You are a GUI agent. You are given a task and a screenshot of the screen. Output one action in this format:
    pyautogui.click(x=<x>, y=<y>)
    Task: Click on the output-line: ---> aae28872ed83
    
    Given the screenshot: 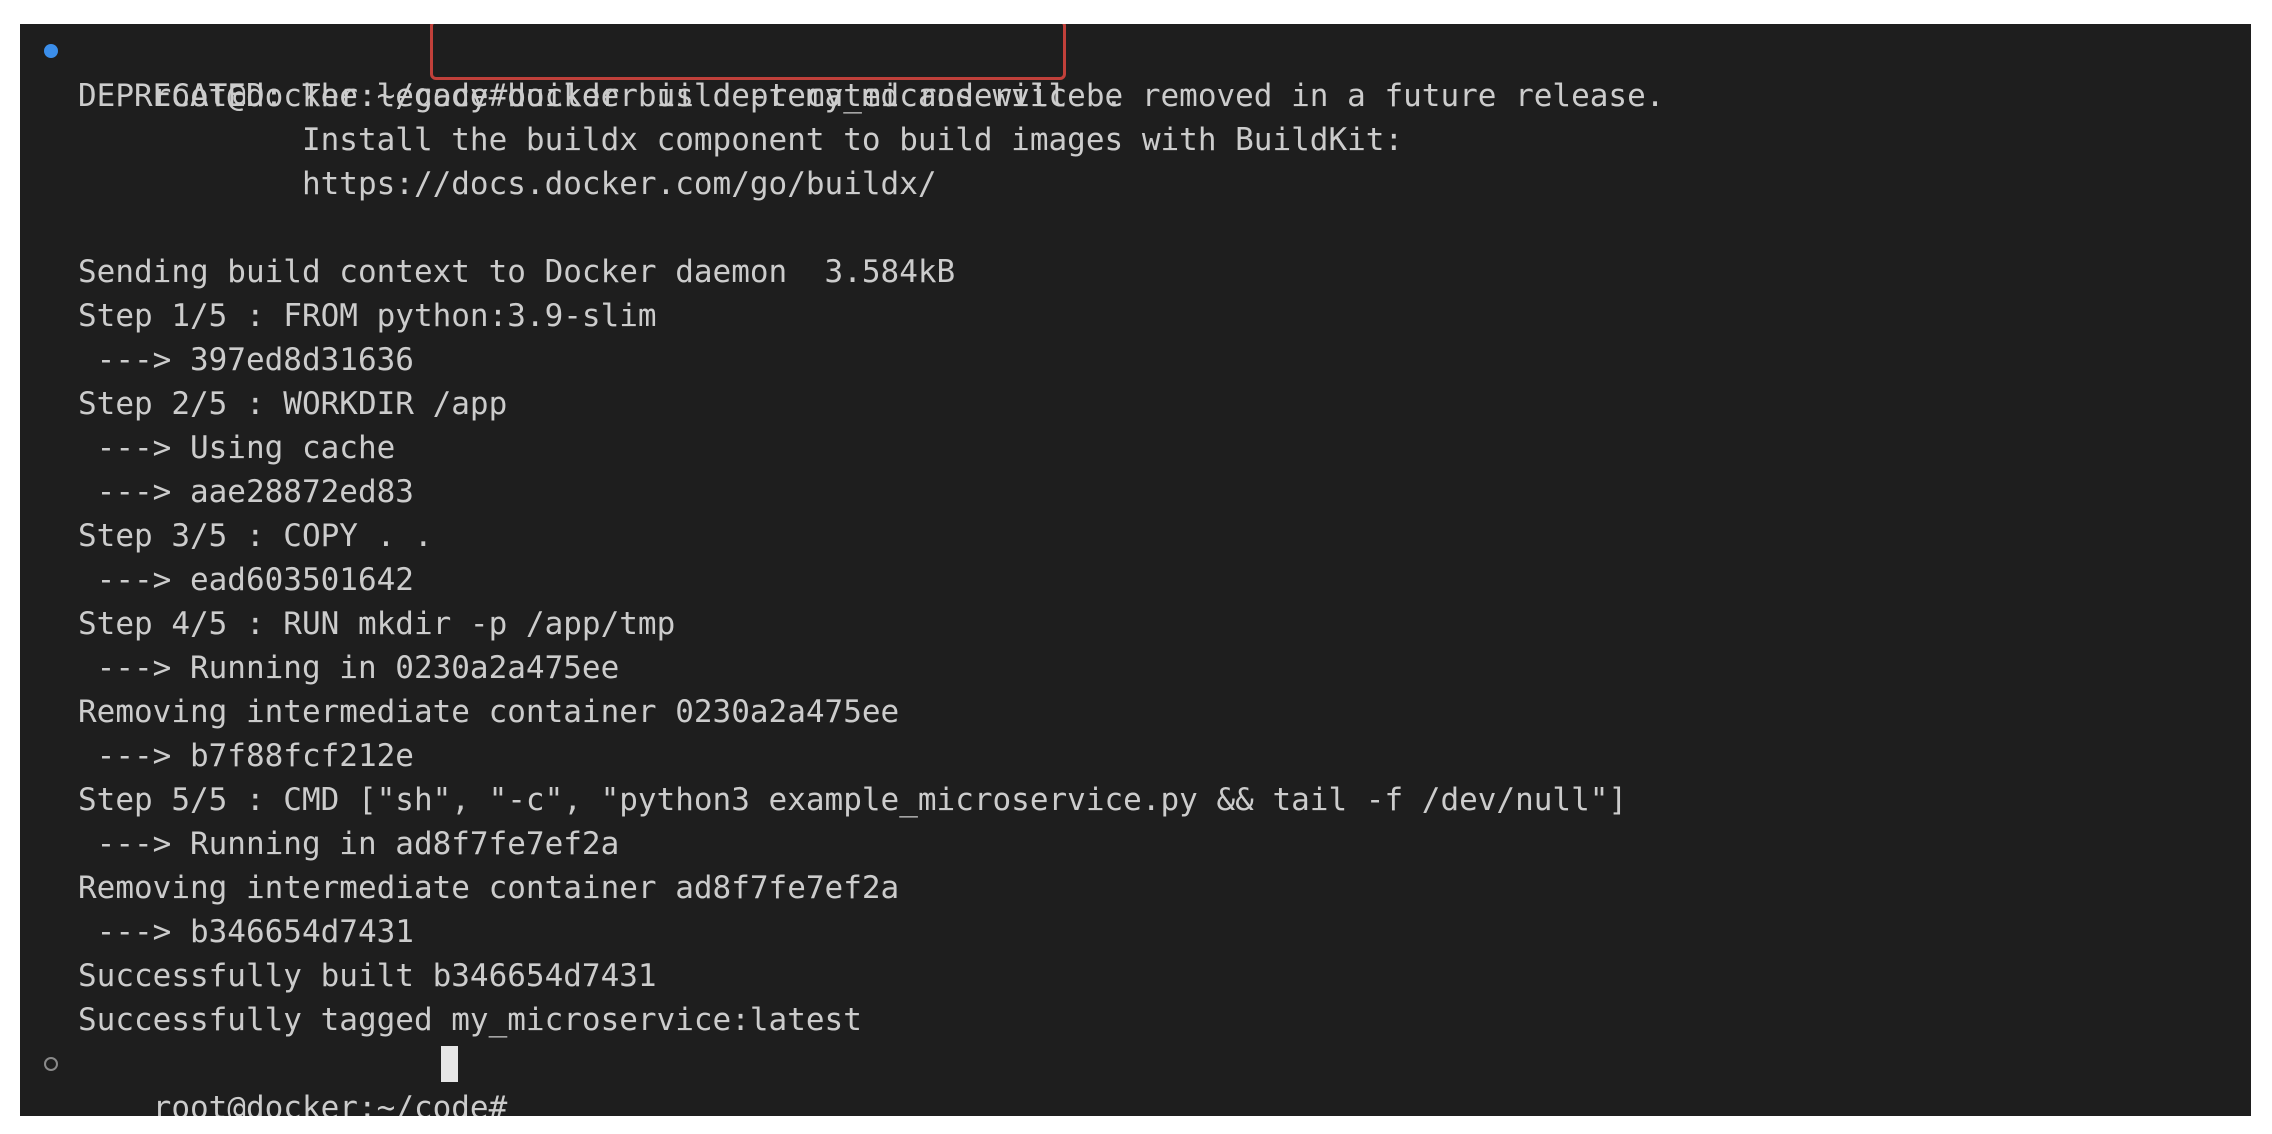 What is the action you would take?
    pyautogui.click(x=246, y=492)
    